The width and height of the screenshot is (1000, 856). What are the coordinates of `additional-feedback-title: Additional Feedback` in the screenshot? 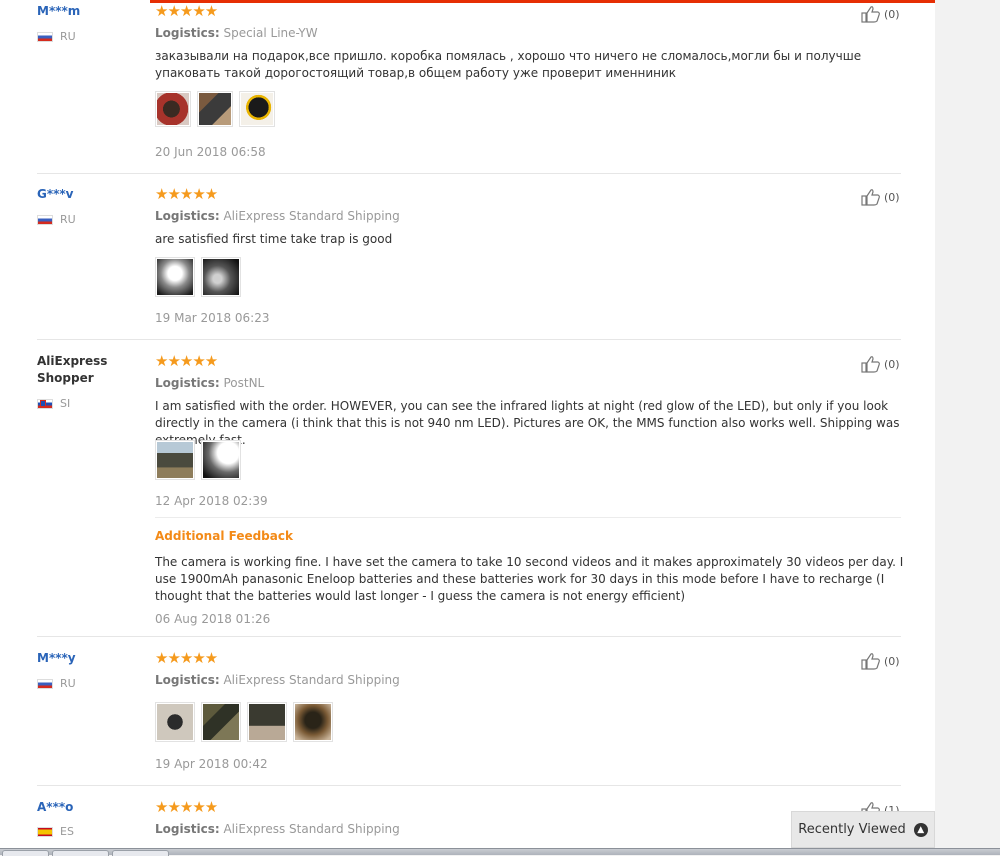 It's located at (224, 536).